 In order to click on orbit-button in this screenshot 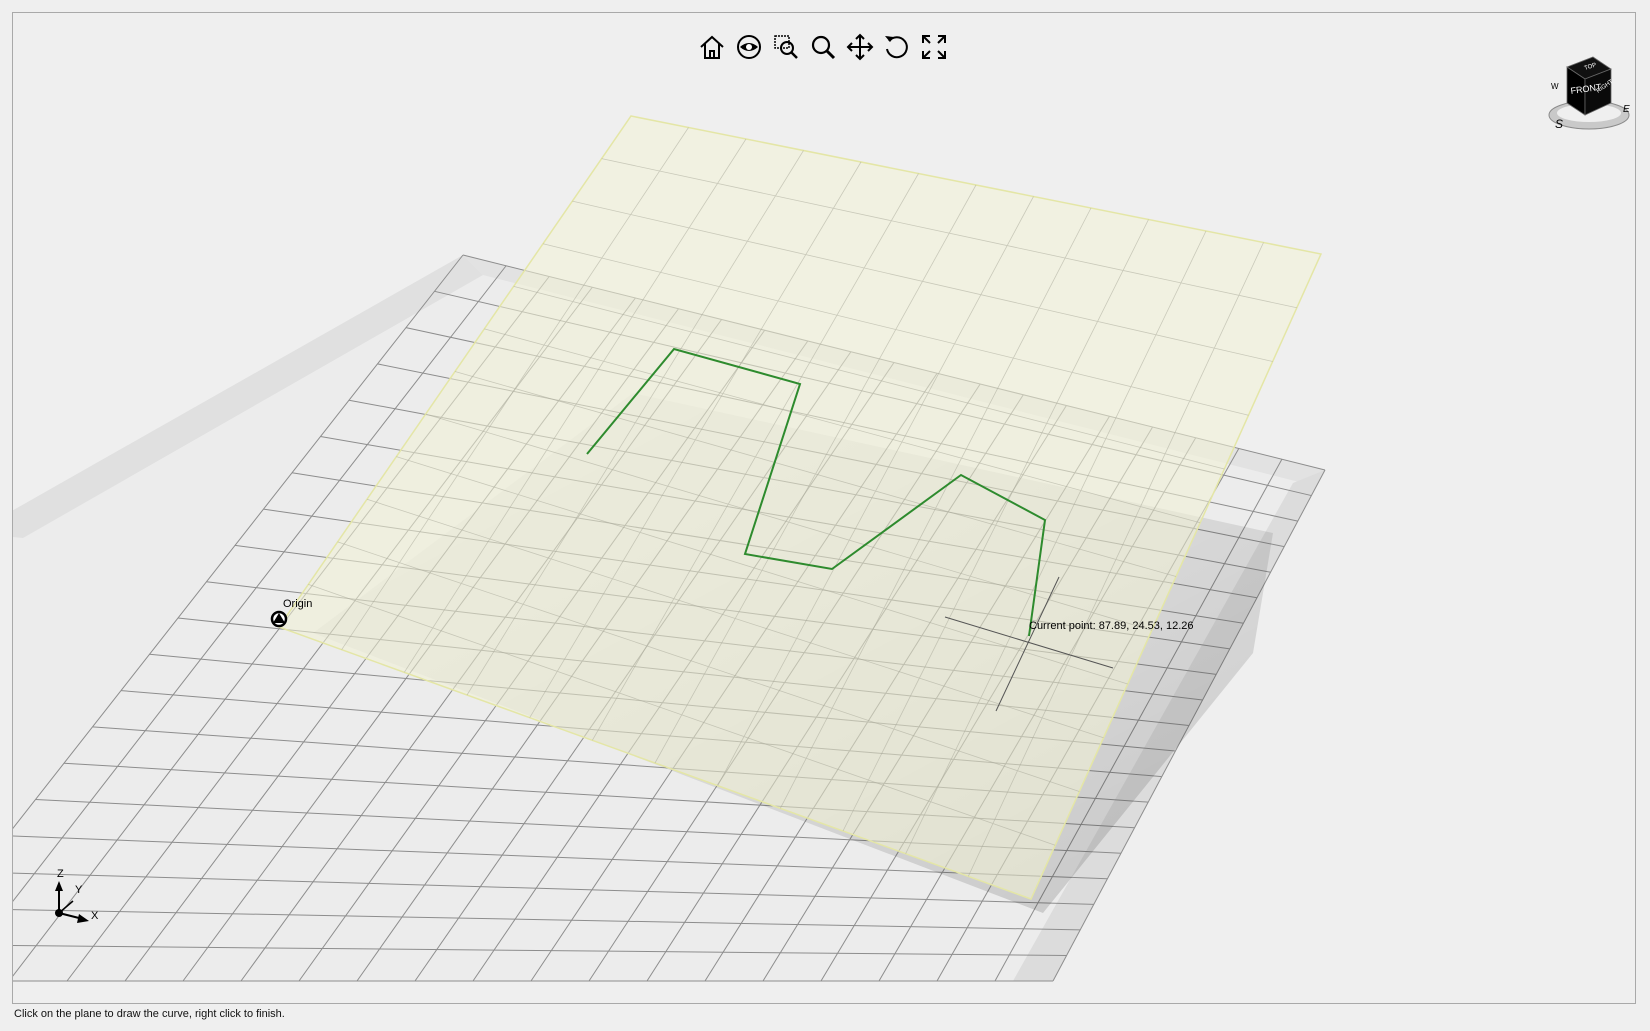, I will do `click(897, 47)`.